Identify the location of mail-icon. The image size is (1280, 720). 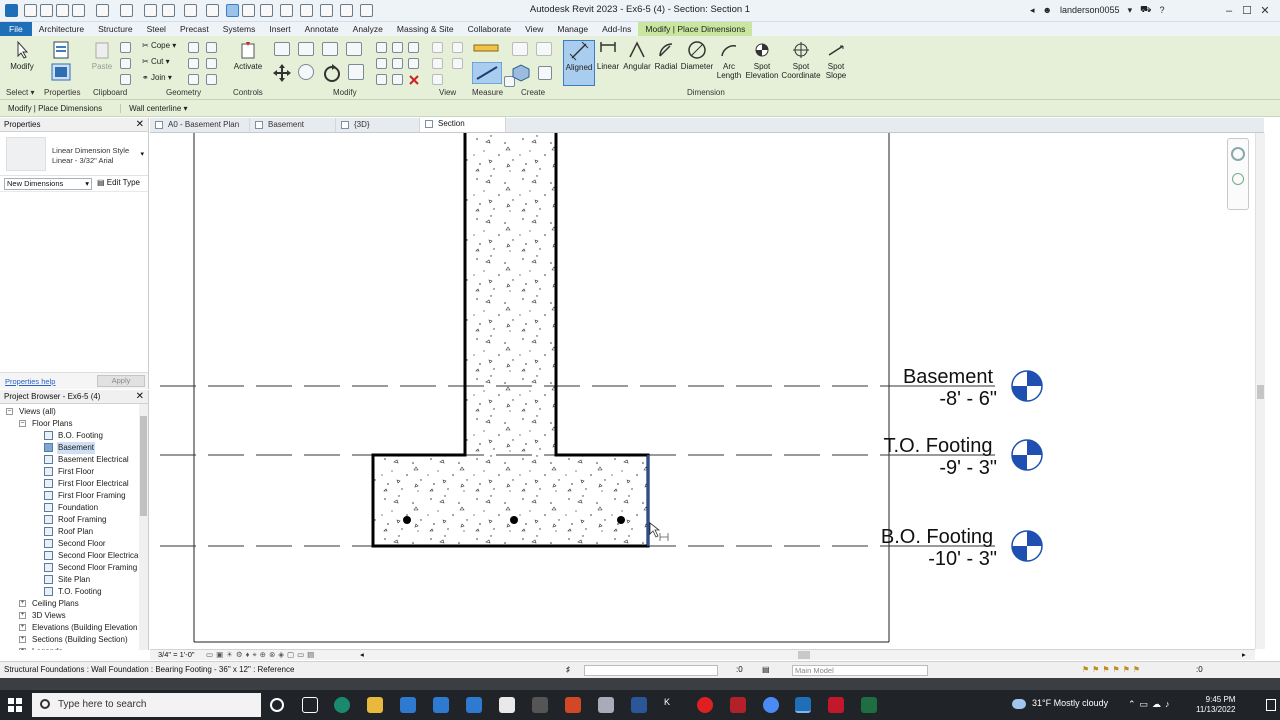
(441, 705).